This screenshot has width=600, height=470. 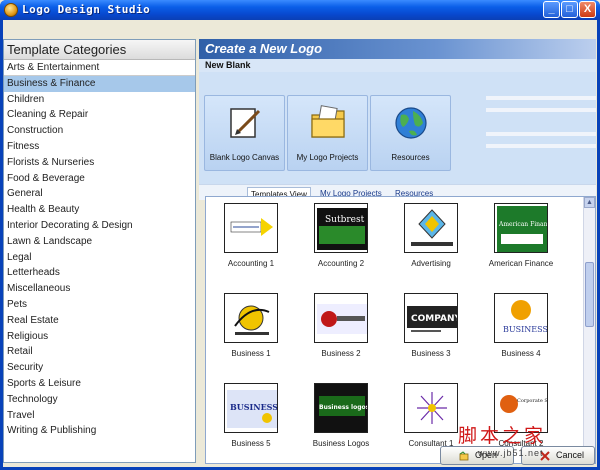 What do you see at coordinates (99, 321) in the screenshot?
I see `category-item: Real Estate` at bounding box center [99, 321].